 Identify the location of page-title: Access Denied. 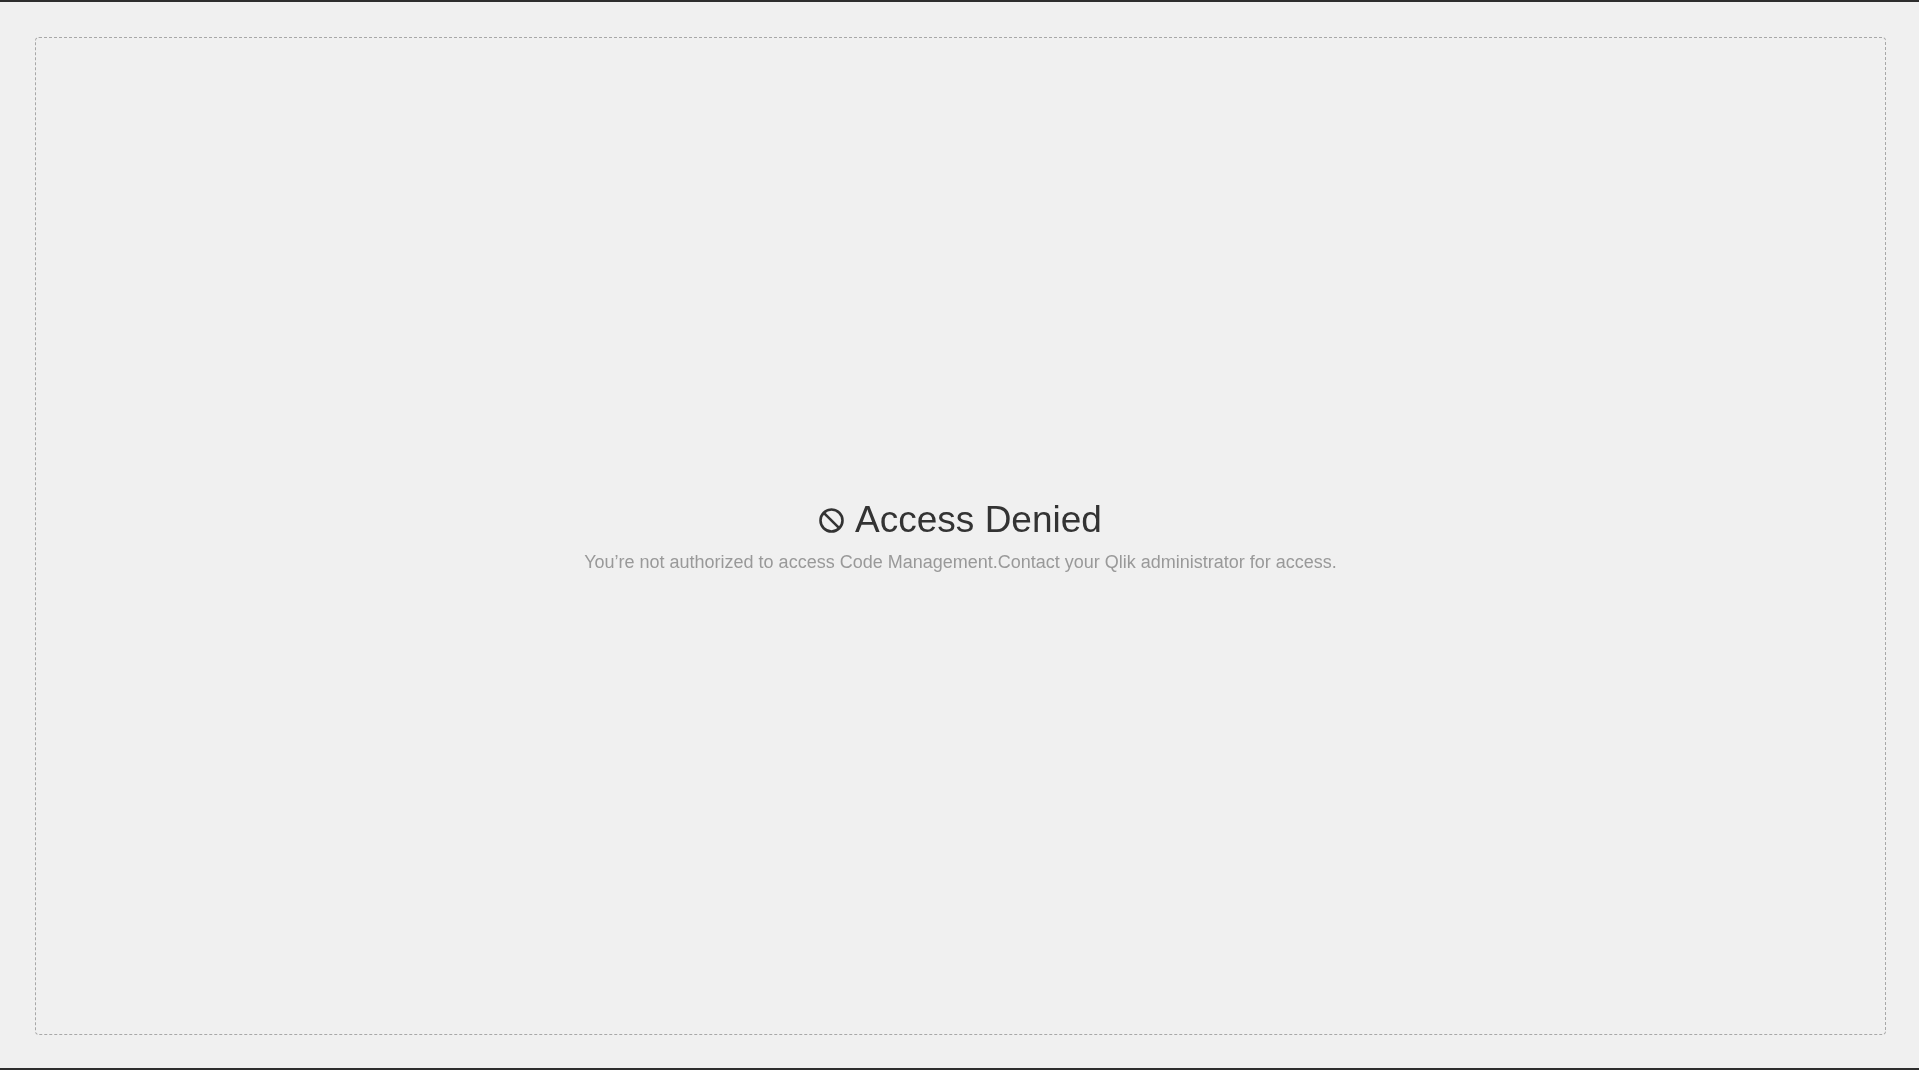
(978, 520).